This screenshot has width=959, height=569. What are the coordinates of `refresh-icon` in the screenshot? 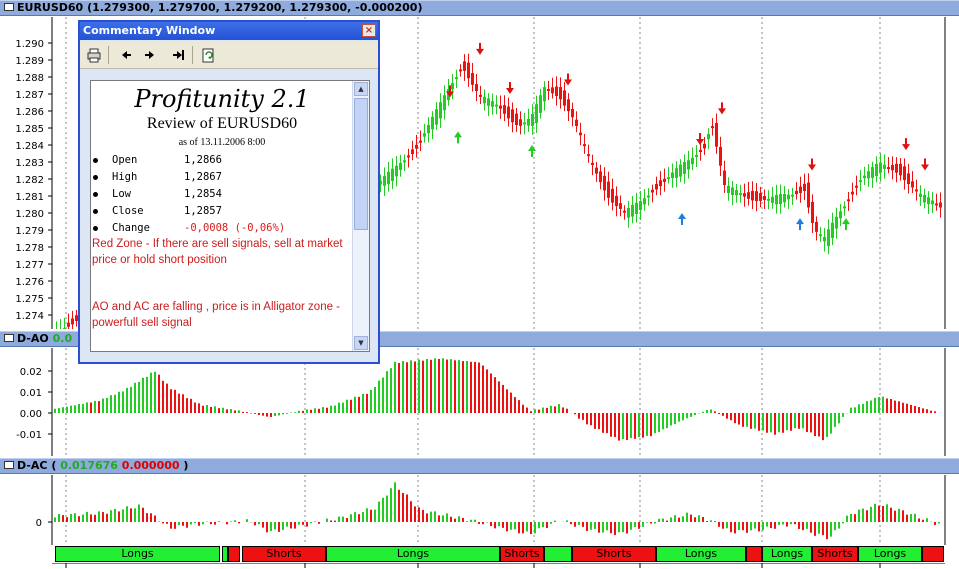 It's located at (208, 55).